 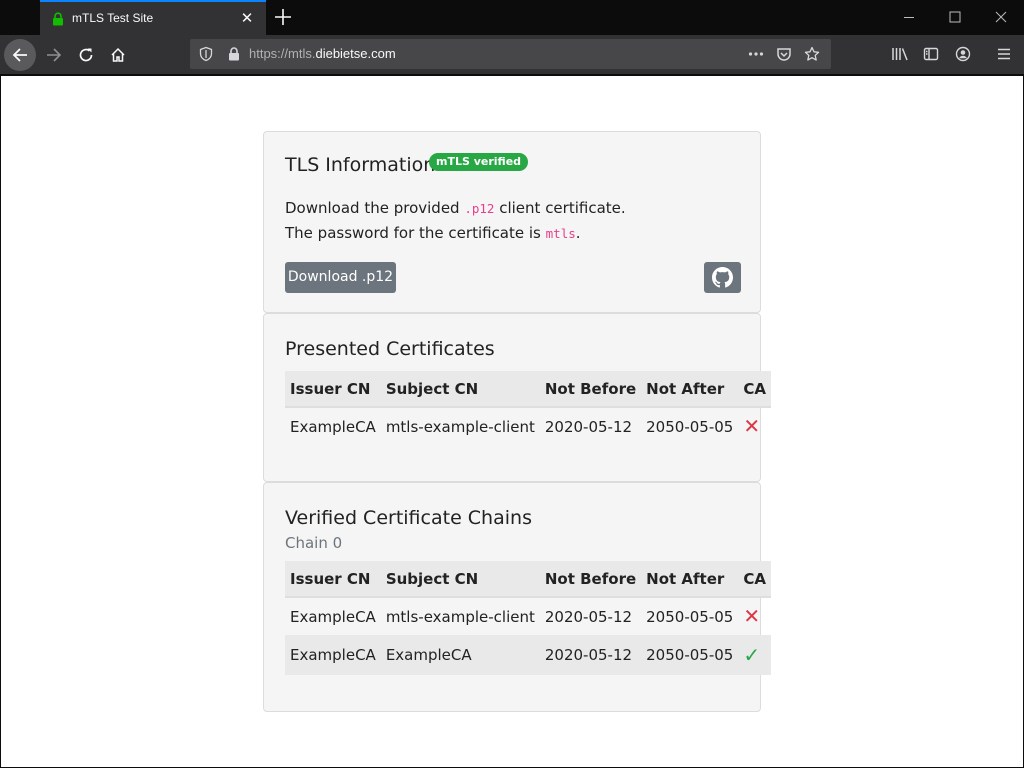 What do you see at coordinates (390, 349) in the screenshot?
I see `card-title: Presented Certificates` at bounding box center [390, 349].